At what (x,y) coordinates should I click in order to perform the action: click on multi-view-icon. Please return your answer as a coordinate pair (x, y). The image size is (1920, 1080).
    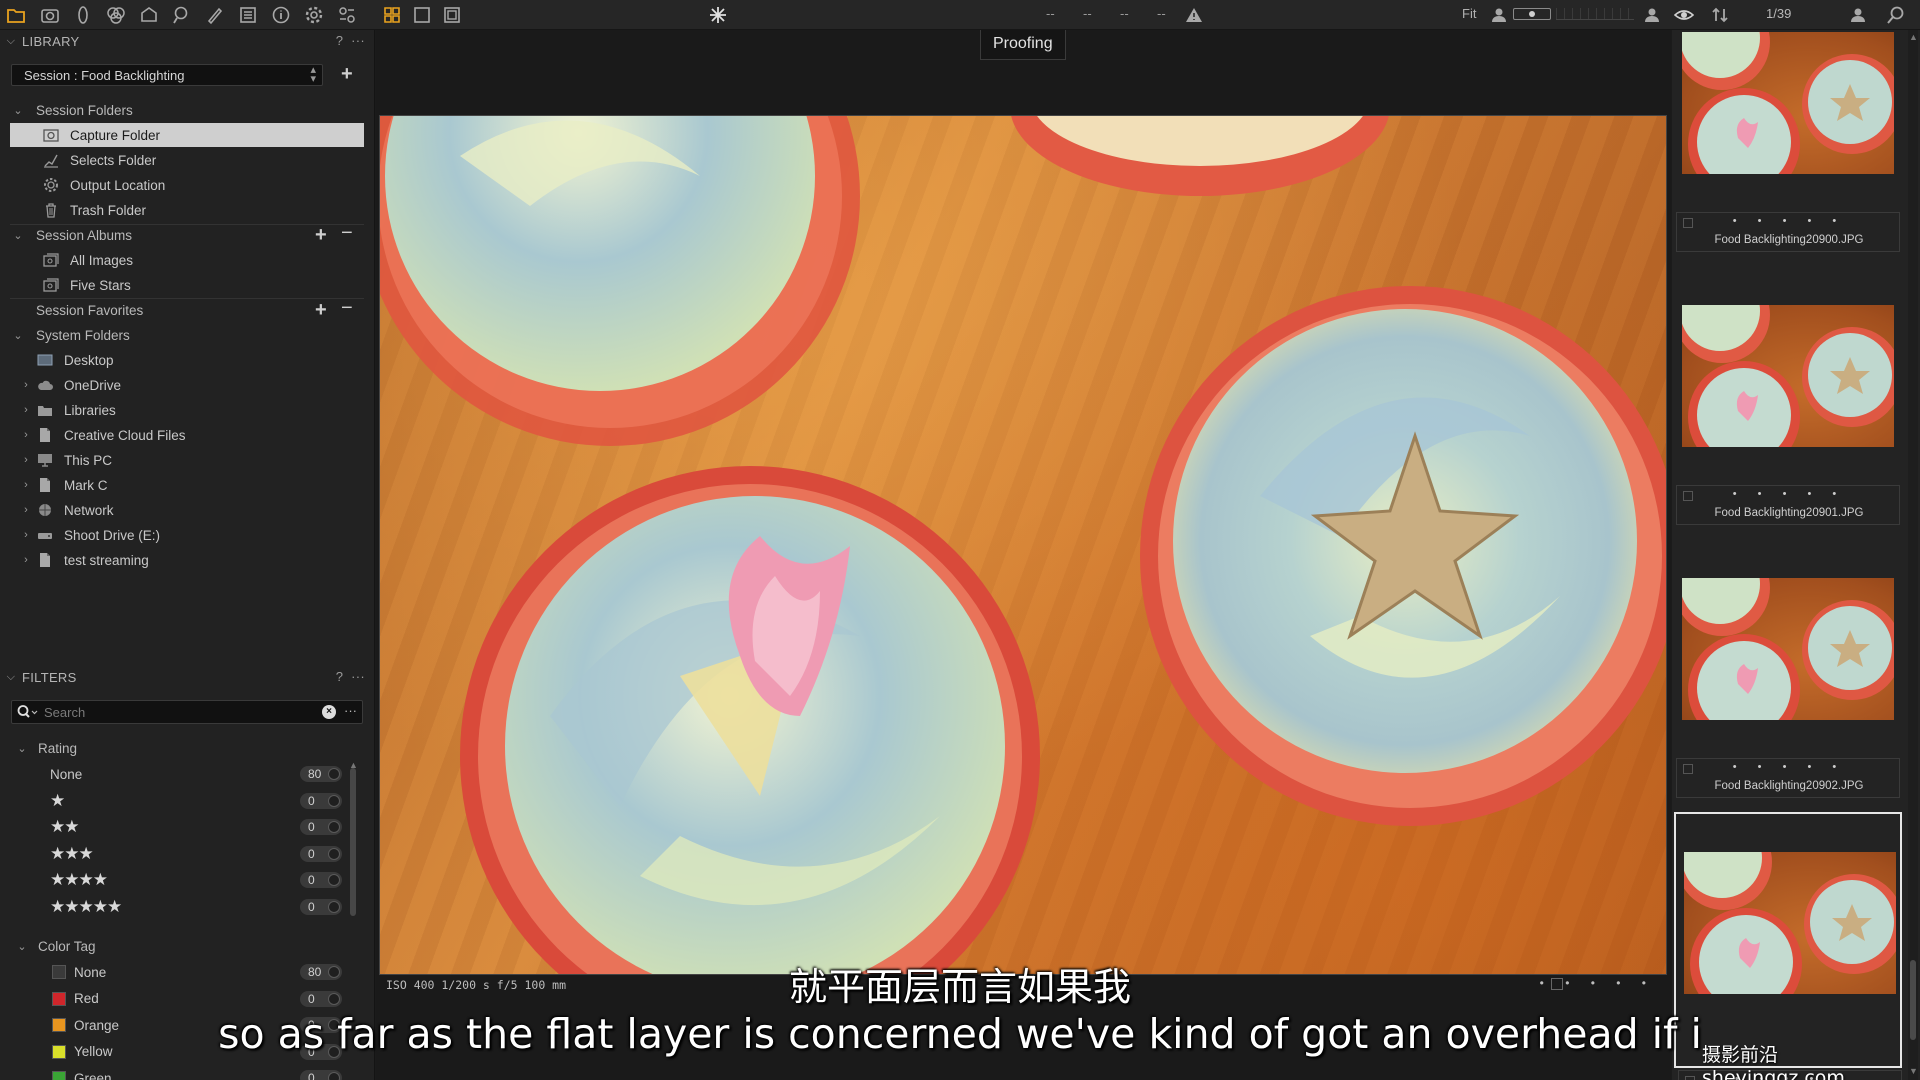
    Looking at the image, I should click on (452, 15).